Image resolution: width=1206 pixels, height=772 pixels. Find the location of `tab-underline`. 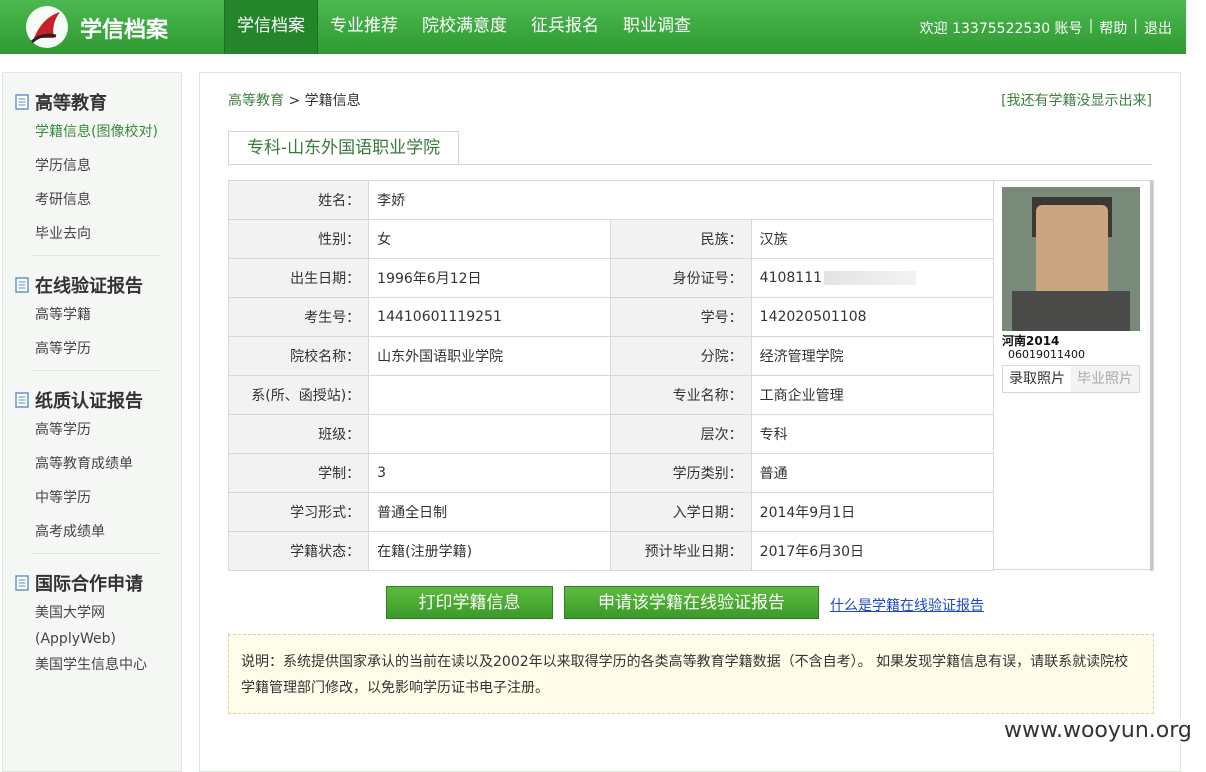

tab-underline is located at coordinates (690, 164).